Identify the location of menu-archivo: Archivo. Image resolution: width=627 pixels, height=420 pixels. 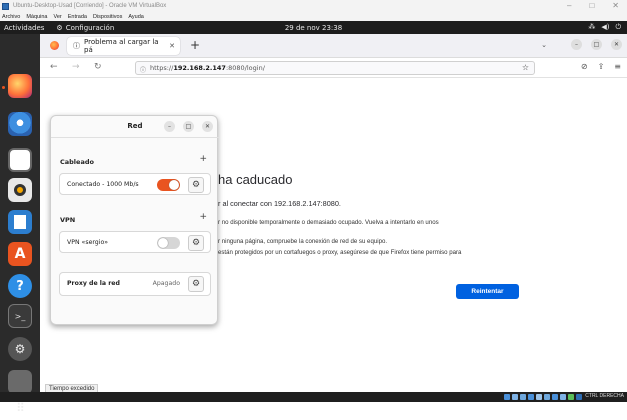
(11, 17).